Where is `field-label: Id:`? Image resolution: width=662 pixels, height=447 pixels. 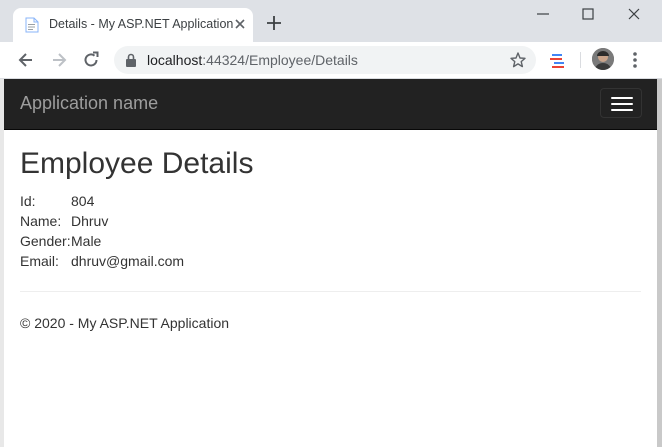
field-label: Id: is located at coordinates (28, 201).